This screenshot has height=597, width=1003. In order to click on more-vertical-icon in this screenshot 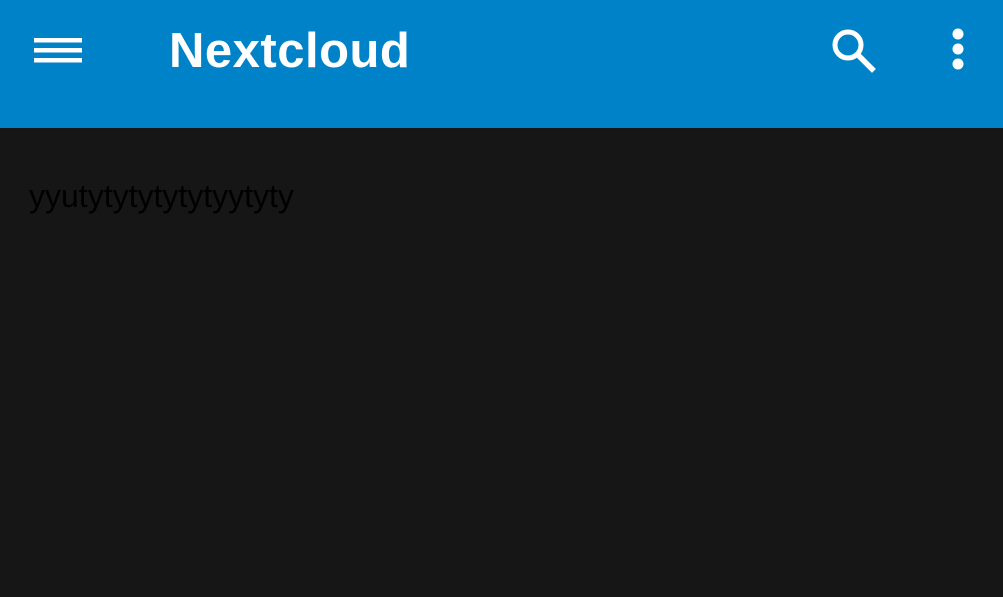, I will do `click(958, 49)`.